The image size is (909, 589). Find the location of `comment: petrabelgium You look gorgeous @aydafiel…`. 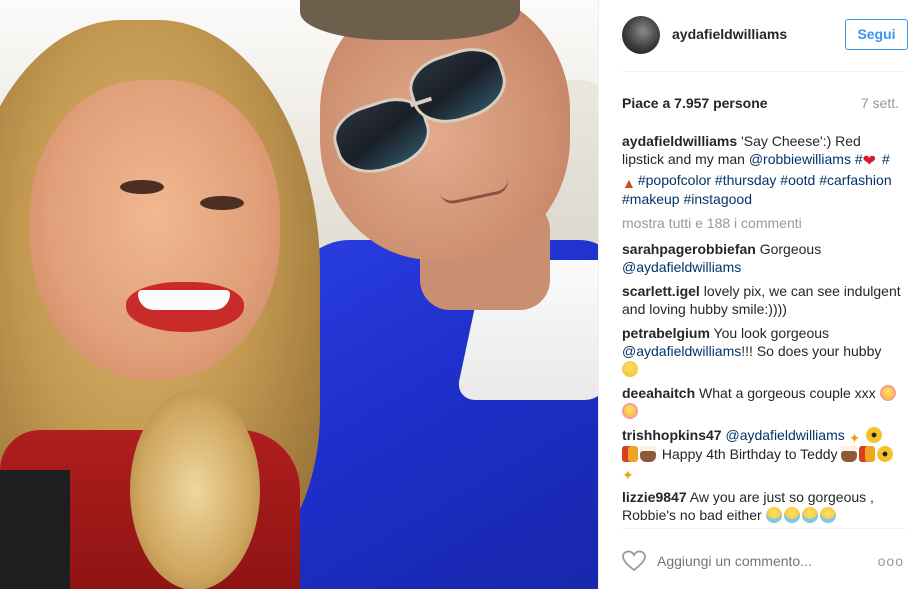

comment: petrabelgium You look gorgeous @aydafiel… is located at coordinates (762, 351).